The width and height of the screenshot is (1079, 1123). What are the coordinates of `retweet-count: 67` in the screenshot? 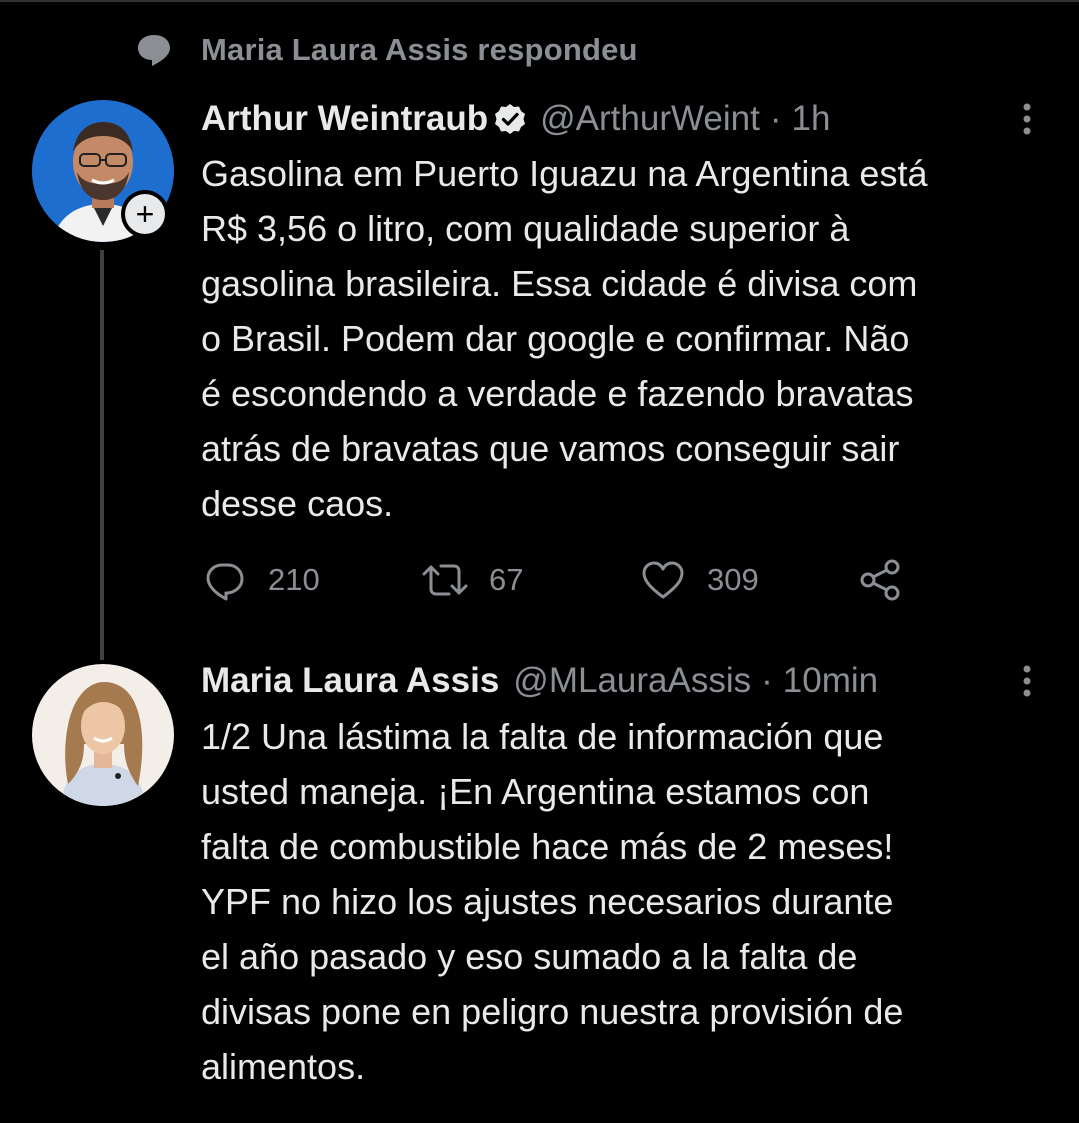 It's located at (506, 579).